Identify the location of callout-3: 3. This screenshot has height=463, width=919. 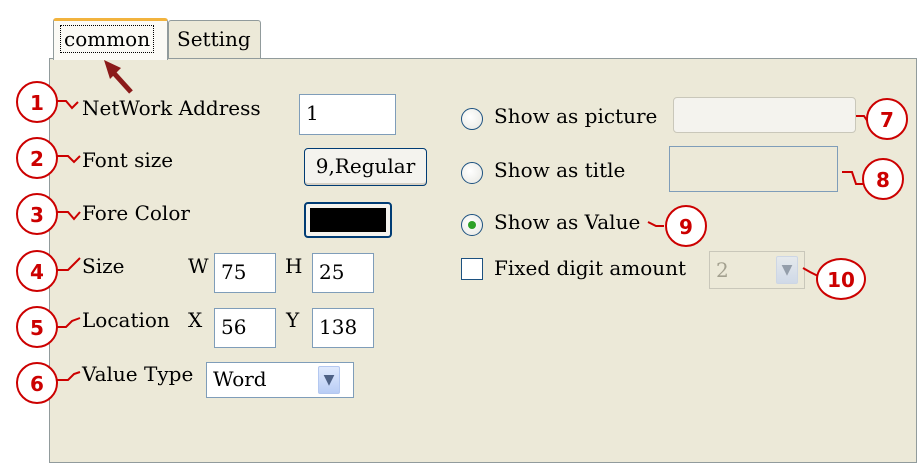
(37, 214).